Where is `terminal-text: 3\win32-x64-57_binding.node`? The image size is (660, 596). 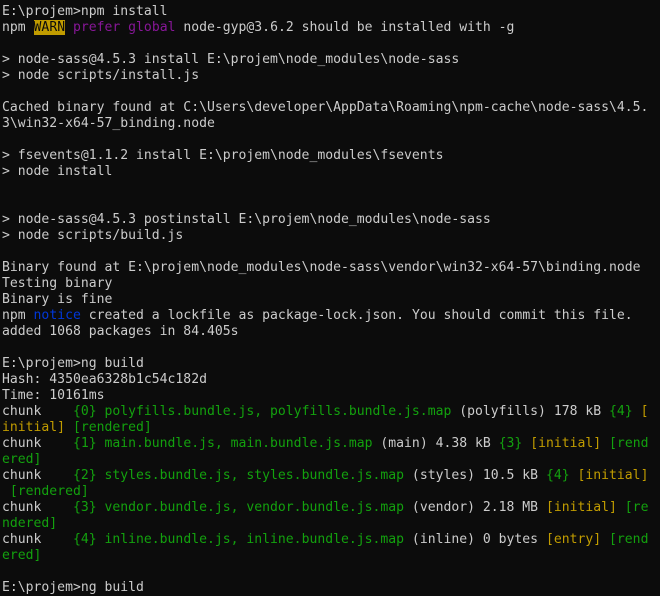
terminal-text: 3\win32-x64-57_binding.node is located at coordinates (108, 123).